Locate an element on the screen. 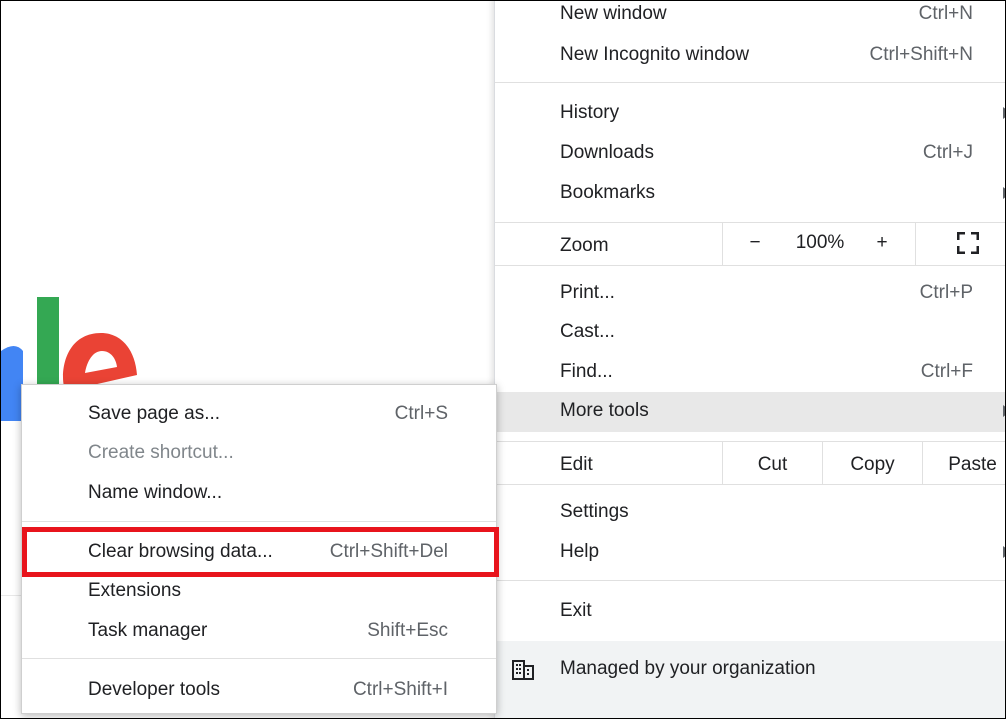 The width and height of the screenshot is (1008, 721). menu-item-settings: Settings is located at coordinates (750, 513).